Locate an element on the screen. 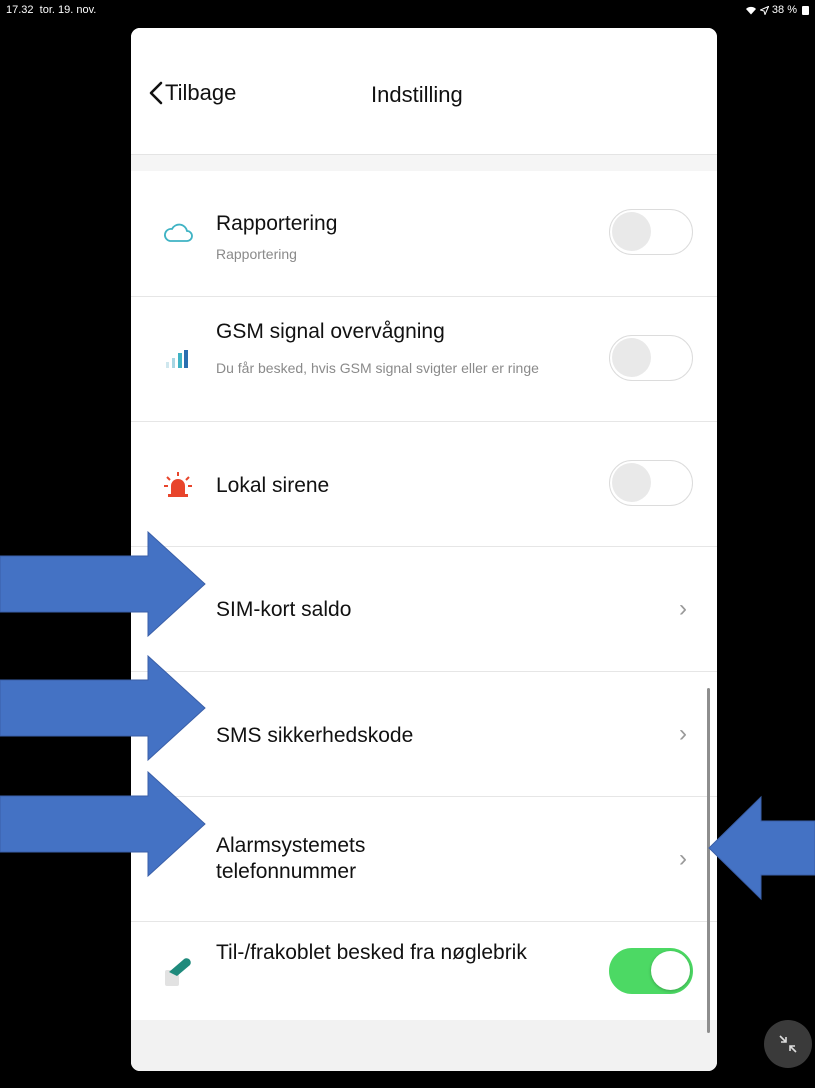  setting-title: Til-/frakoblet besked fra nøglebrik is located at coordinates (371, 952).